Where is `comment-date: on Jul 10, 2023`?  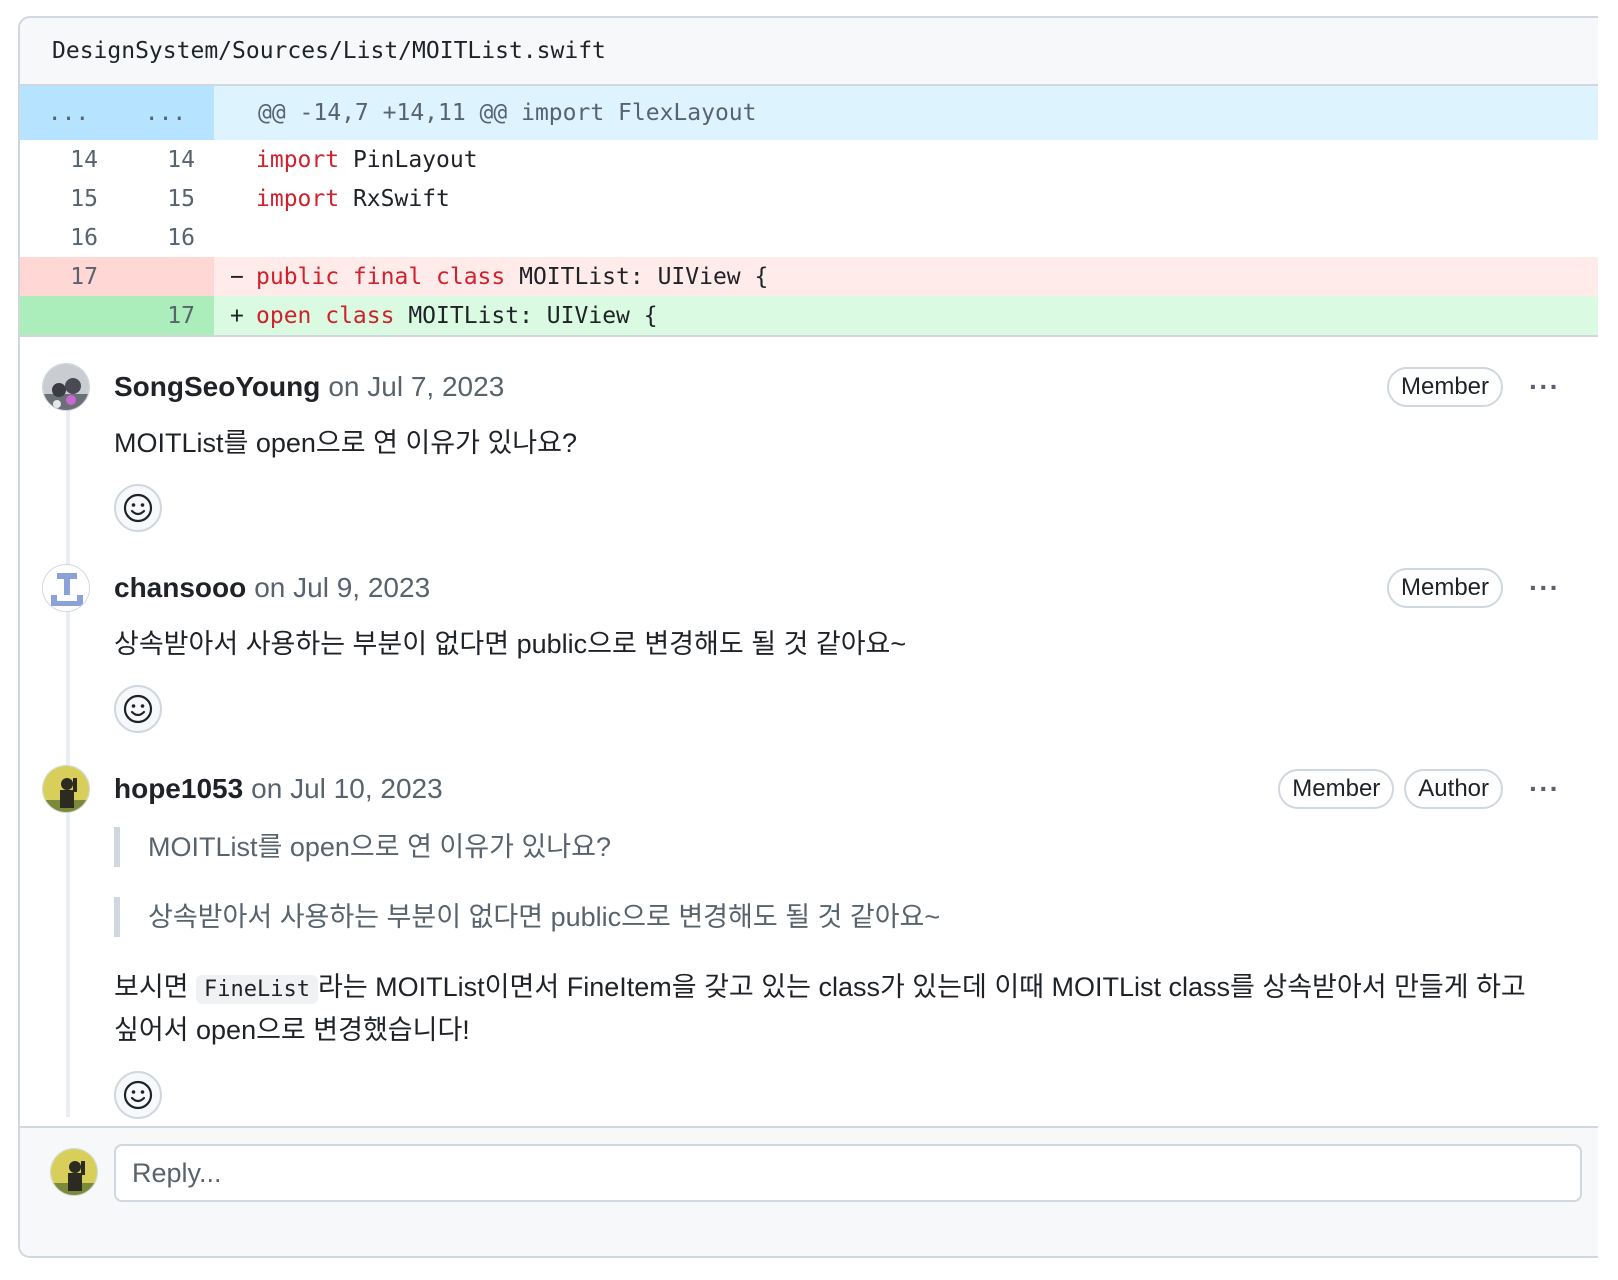
comment-date: on Jul 10, 2023 is located at coordinates (347, 789).